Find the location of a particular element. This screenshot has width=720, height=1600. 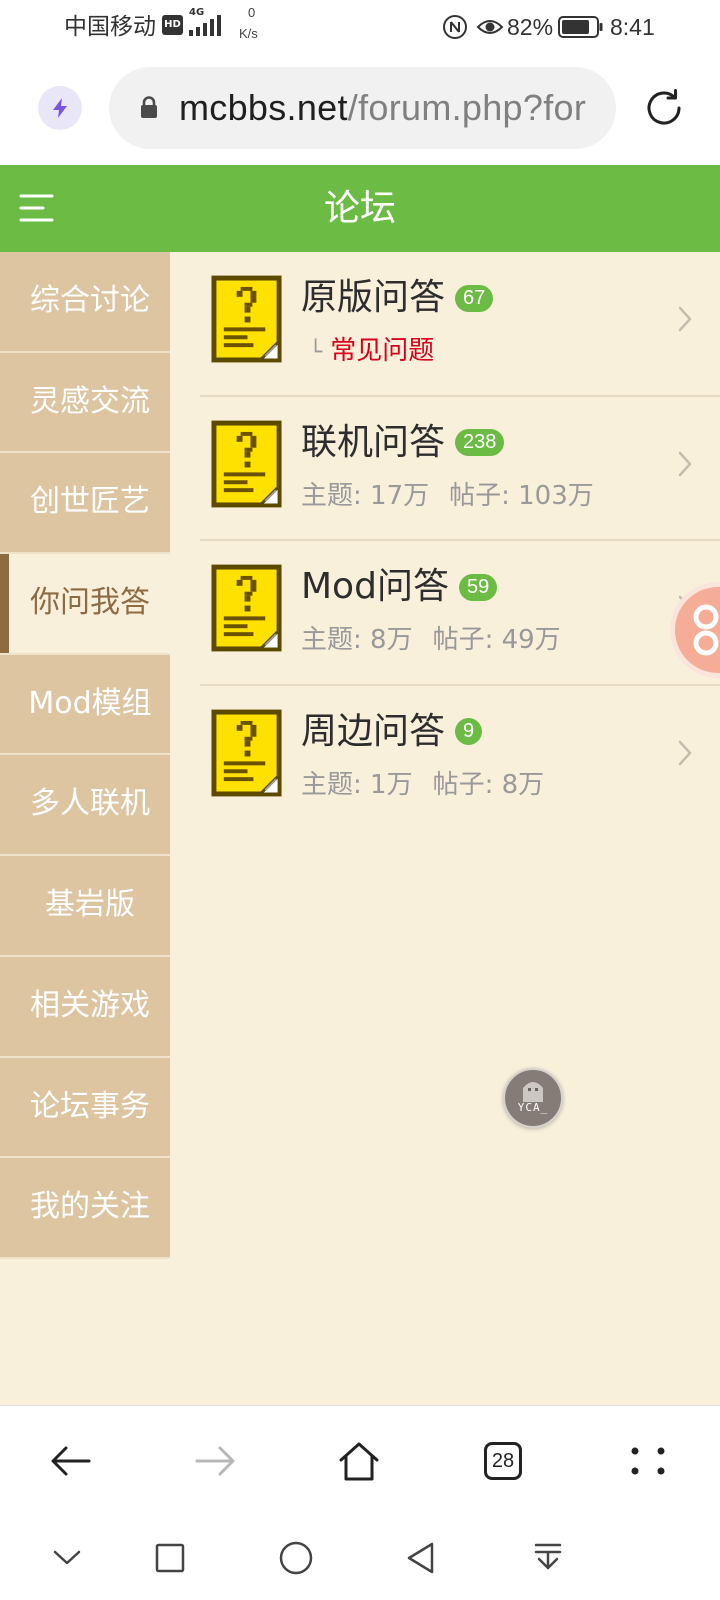

sidebar-item-related-games: 相关游戏 is located at coordinates (85, 1007).